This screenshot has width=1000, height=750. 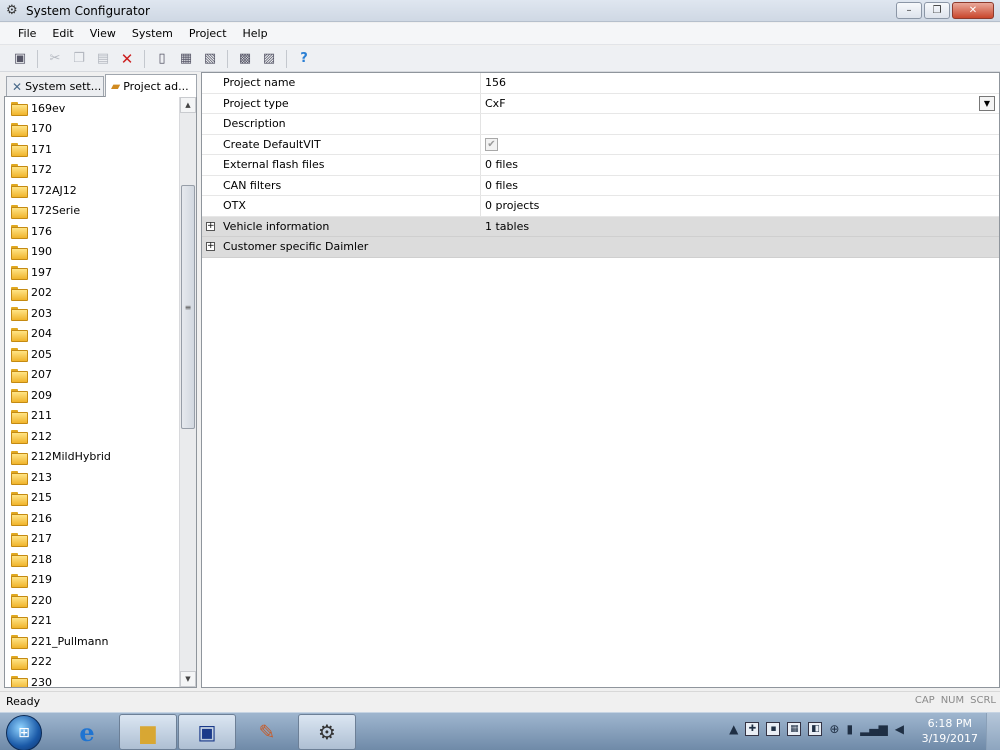 I want to click on property-row-external-flash-files: External flash files 0 files, so click(x=600, y=165).